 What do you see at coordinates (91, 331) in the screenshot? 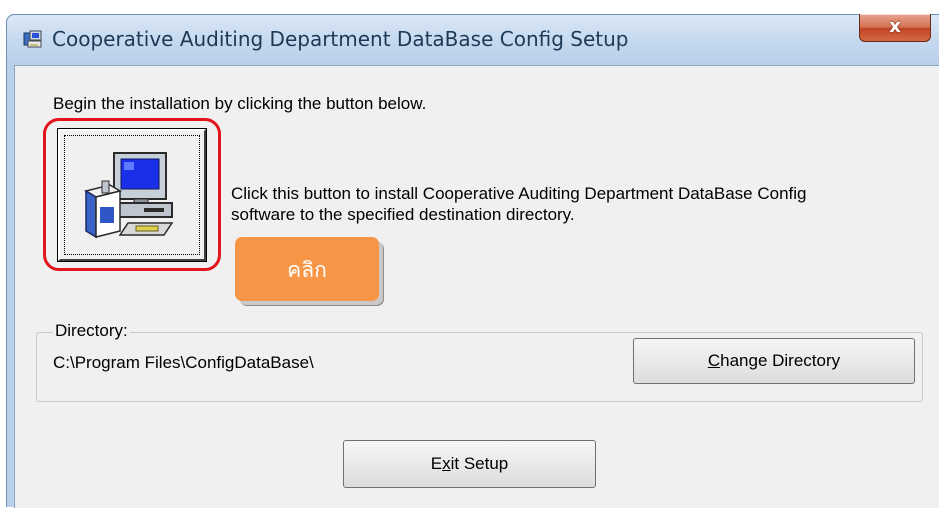
I see `directory-group-label: Directory:` at bounding box center [91, 331].